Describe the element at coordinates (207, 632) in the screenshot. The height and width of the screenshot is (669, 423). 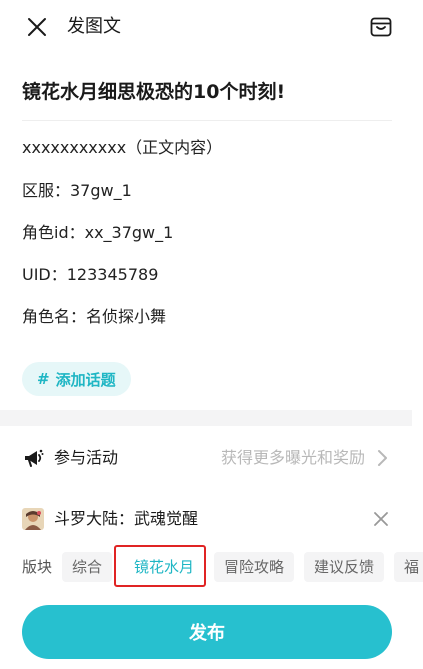
I see `publish-button: 发布` at that location.